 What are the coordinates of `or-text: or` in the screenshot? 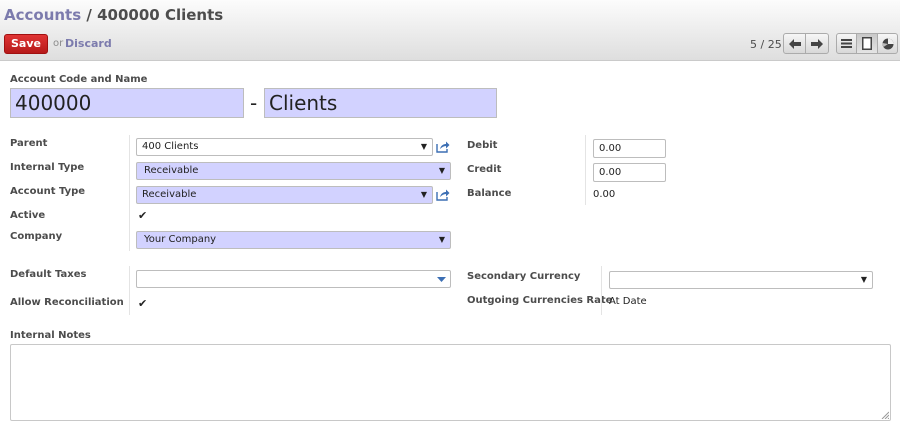 It's located at (58, 43).